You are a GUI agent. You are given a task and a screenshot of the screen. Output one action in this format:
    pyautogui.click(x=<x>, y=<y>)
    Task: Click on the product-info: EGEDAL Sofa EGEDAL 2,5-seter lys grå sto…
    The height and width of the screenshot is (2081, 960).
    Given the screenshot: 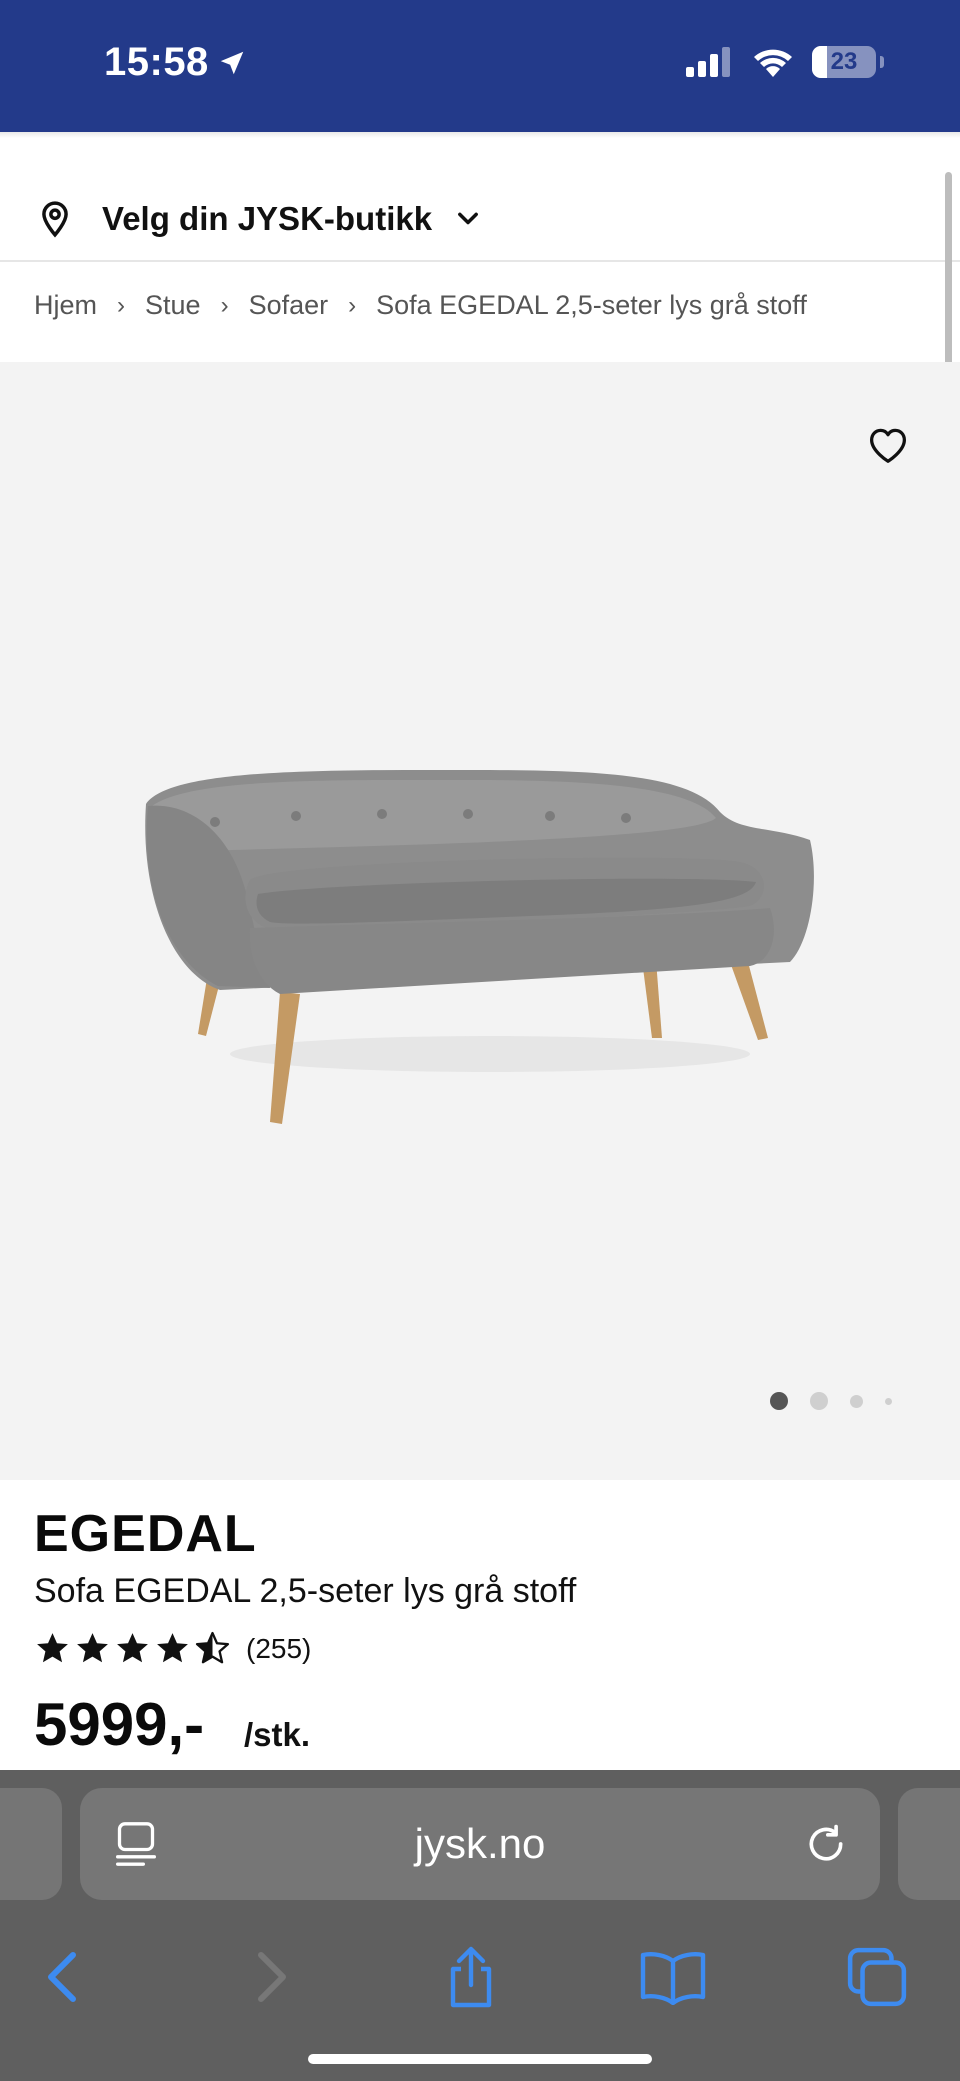 What is the action you would take?
    pyautogui.click(x=480, y=1625)
    